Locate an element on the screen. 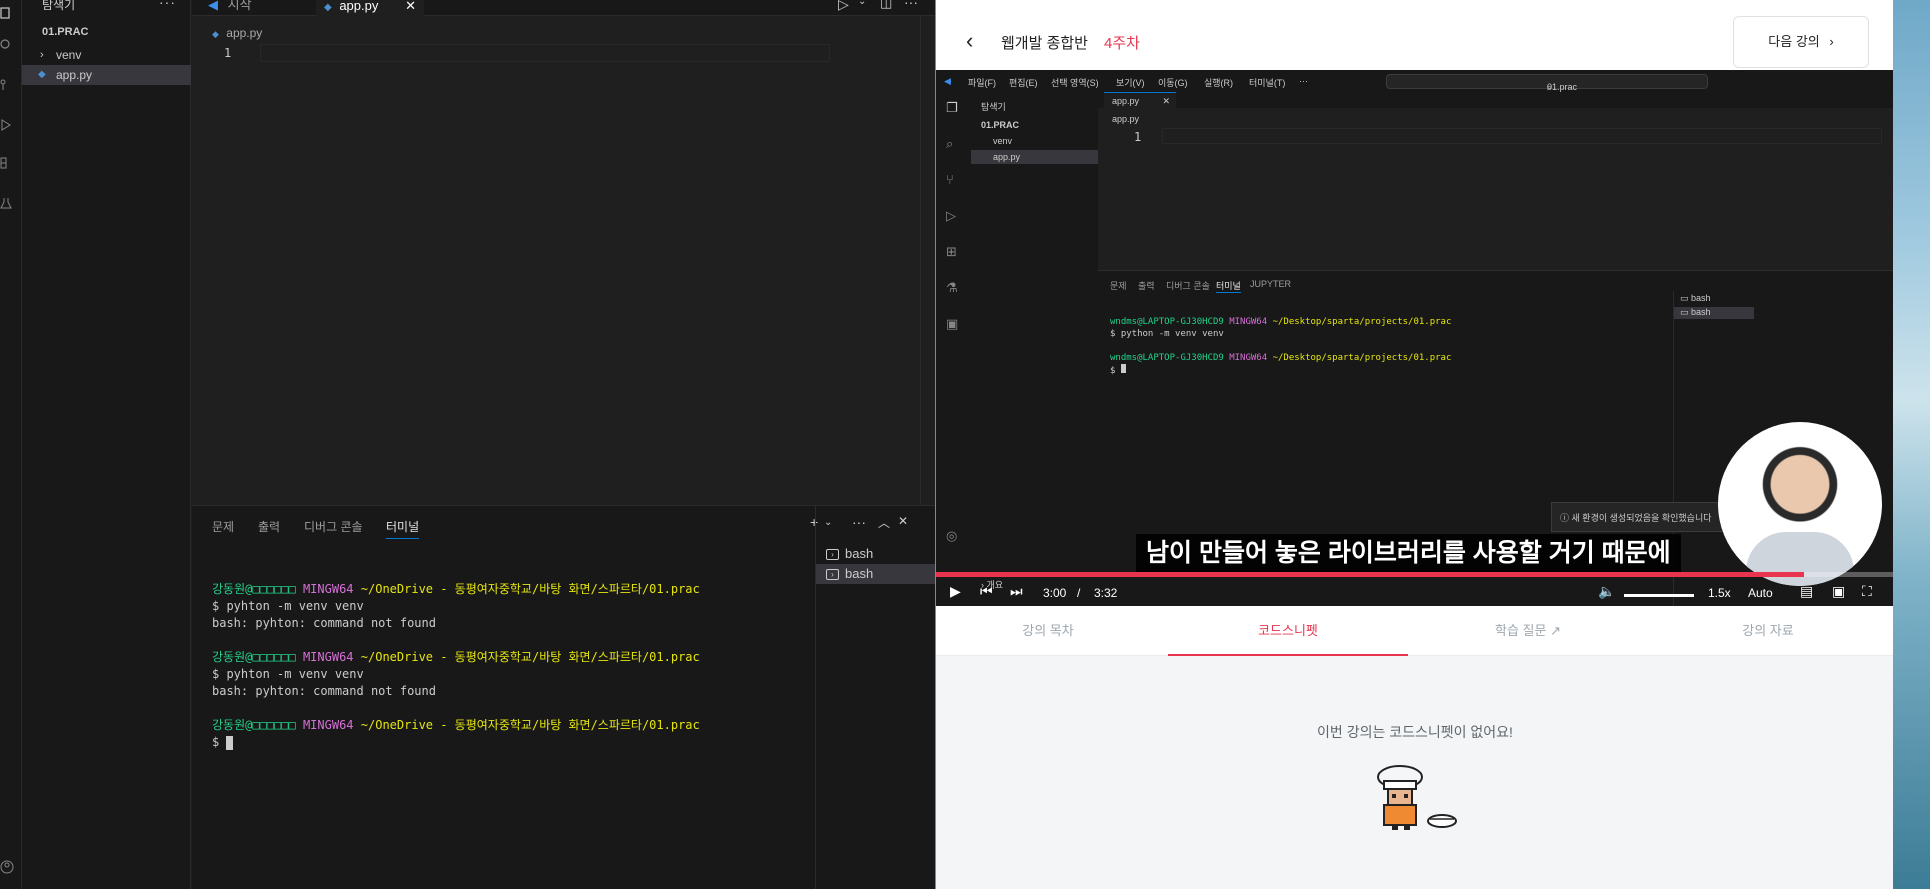 This screenshot has height=889, width=1930. play-icon: ▶ is located at coordinates (955, 591).